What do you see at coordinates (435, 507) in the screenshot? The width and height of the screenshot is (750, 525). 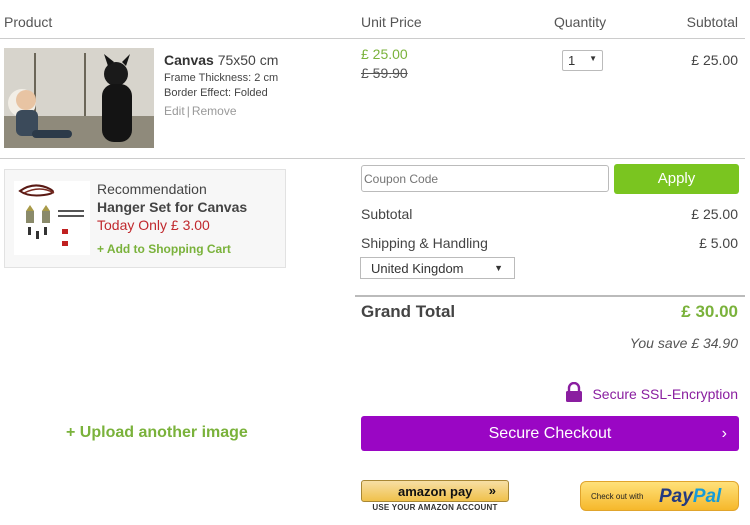 I see `amazon-pay-subtext: USE YOUR AMAZON ACCOUNT` at bounding box center [435, 507].